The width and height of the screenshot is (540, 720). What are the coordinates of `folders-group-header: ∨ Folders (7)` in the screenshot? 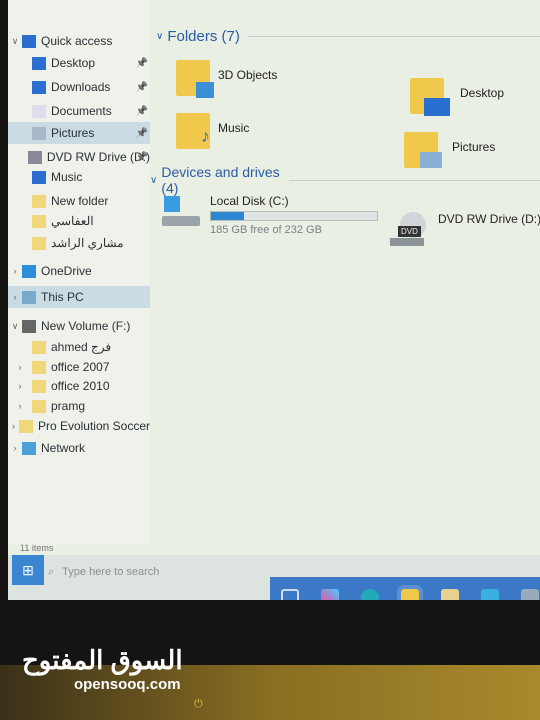 It's located at (348, 36).